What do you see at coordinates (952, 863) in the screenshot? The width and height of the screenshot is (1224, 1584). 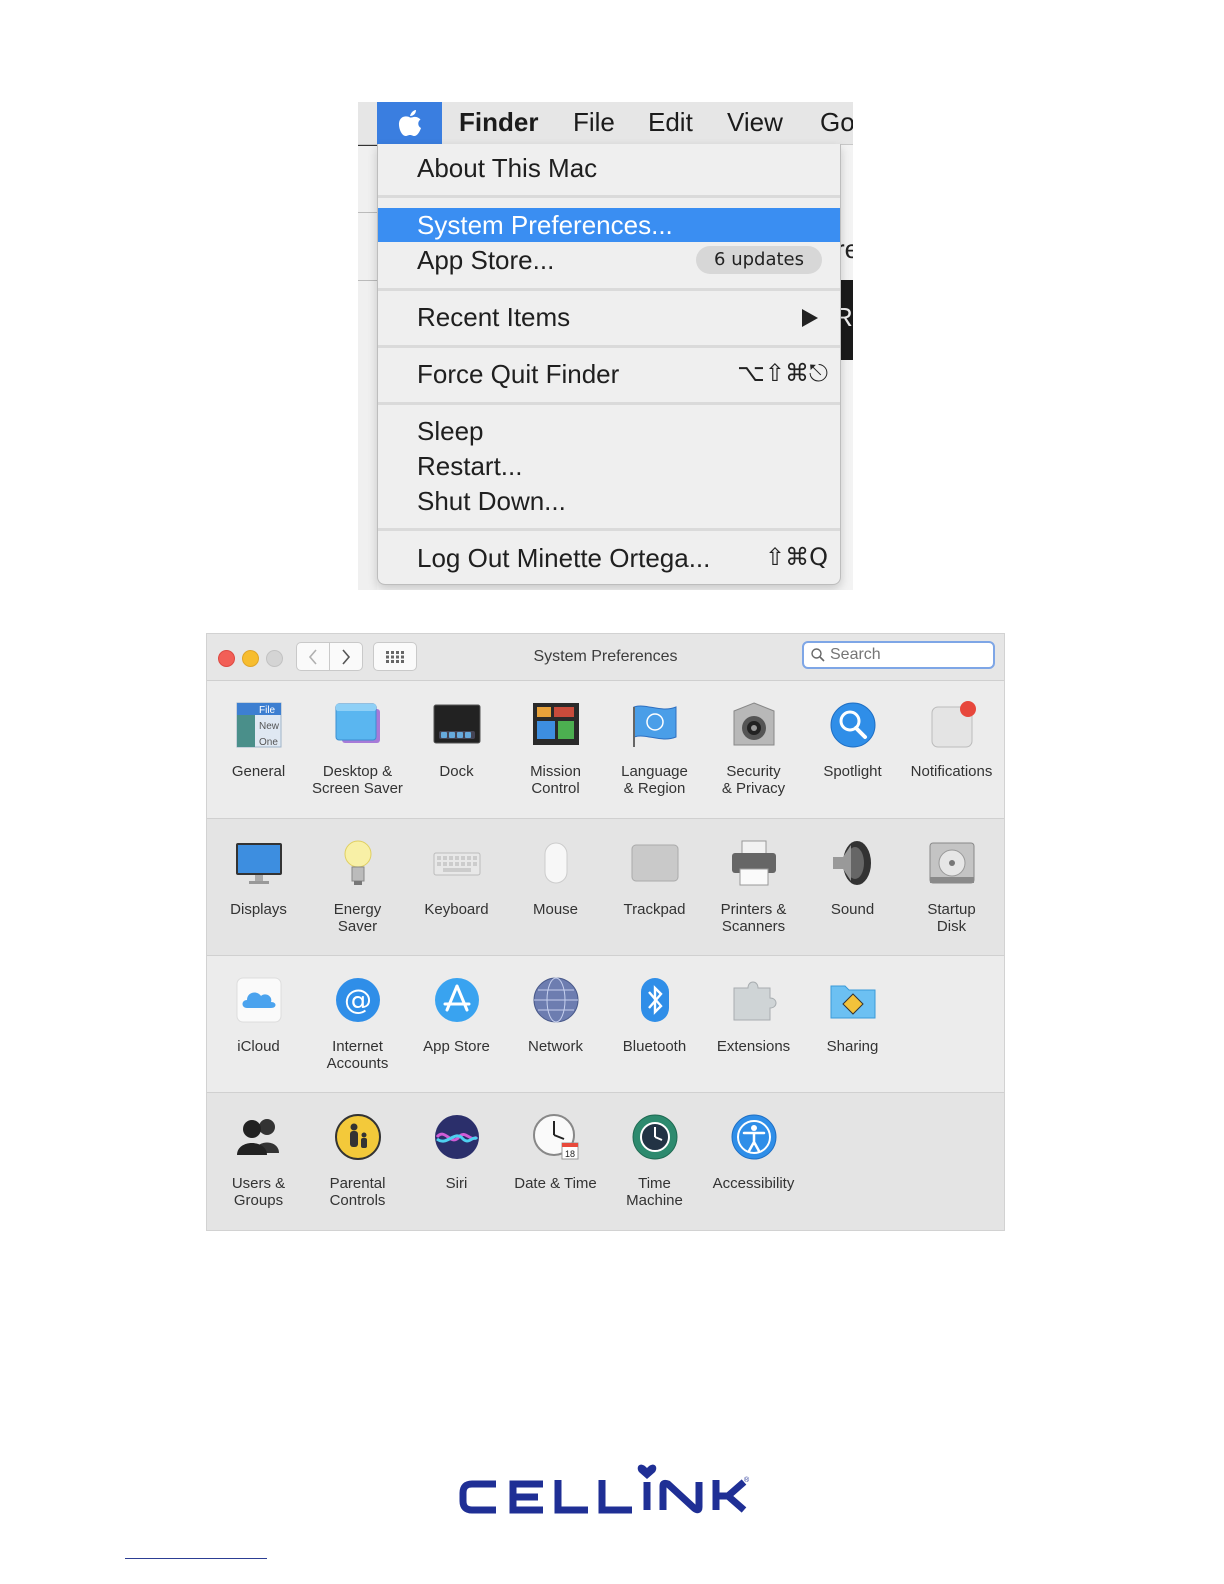 I see `disk-icon` at bounding box center [952, 863].